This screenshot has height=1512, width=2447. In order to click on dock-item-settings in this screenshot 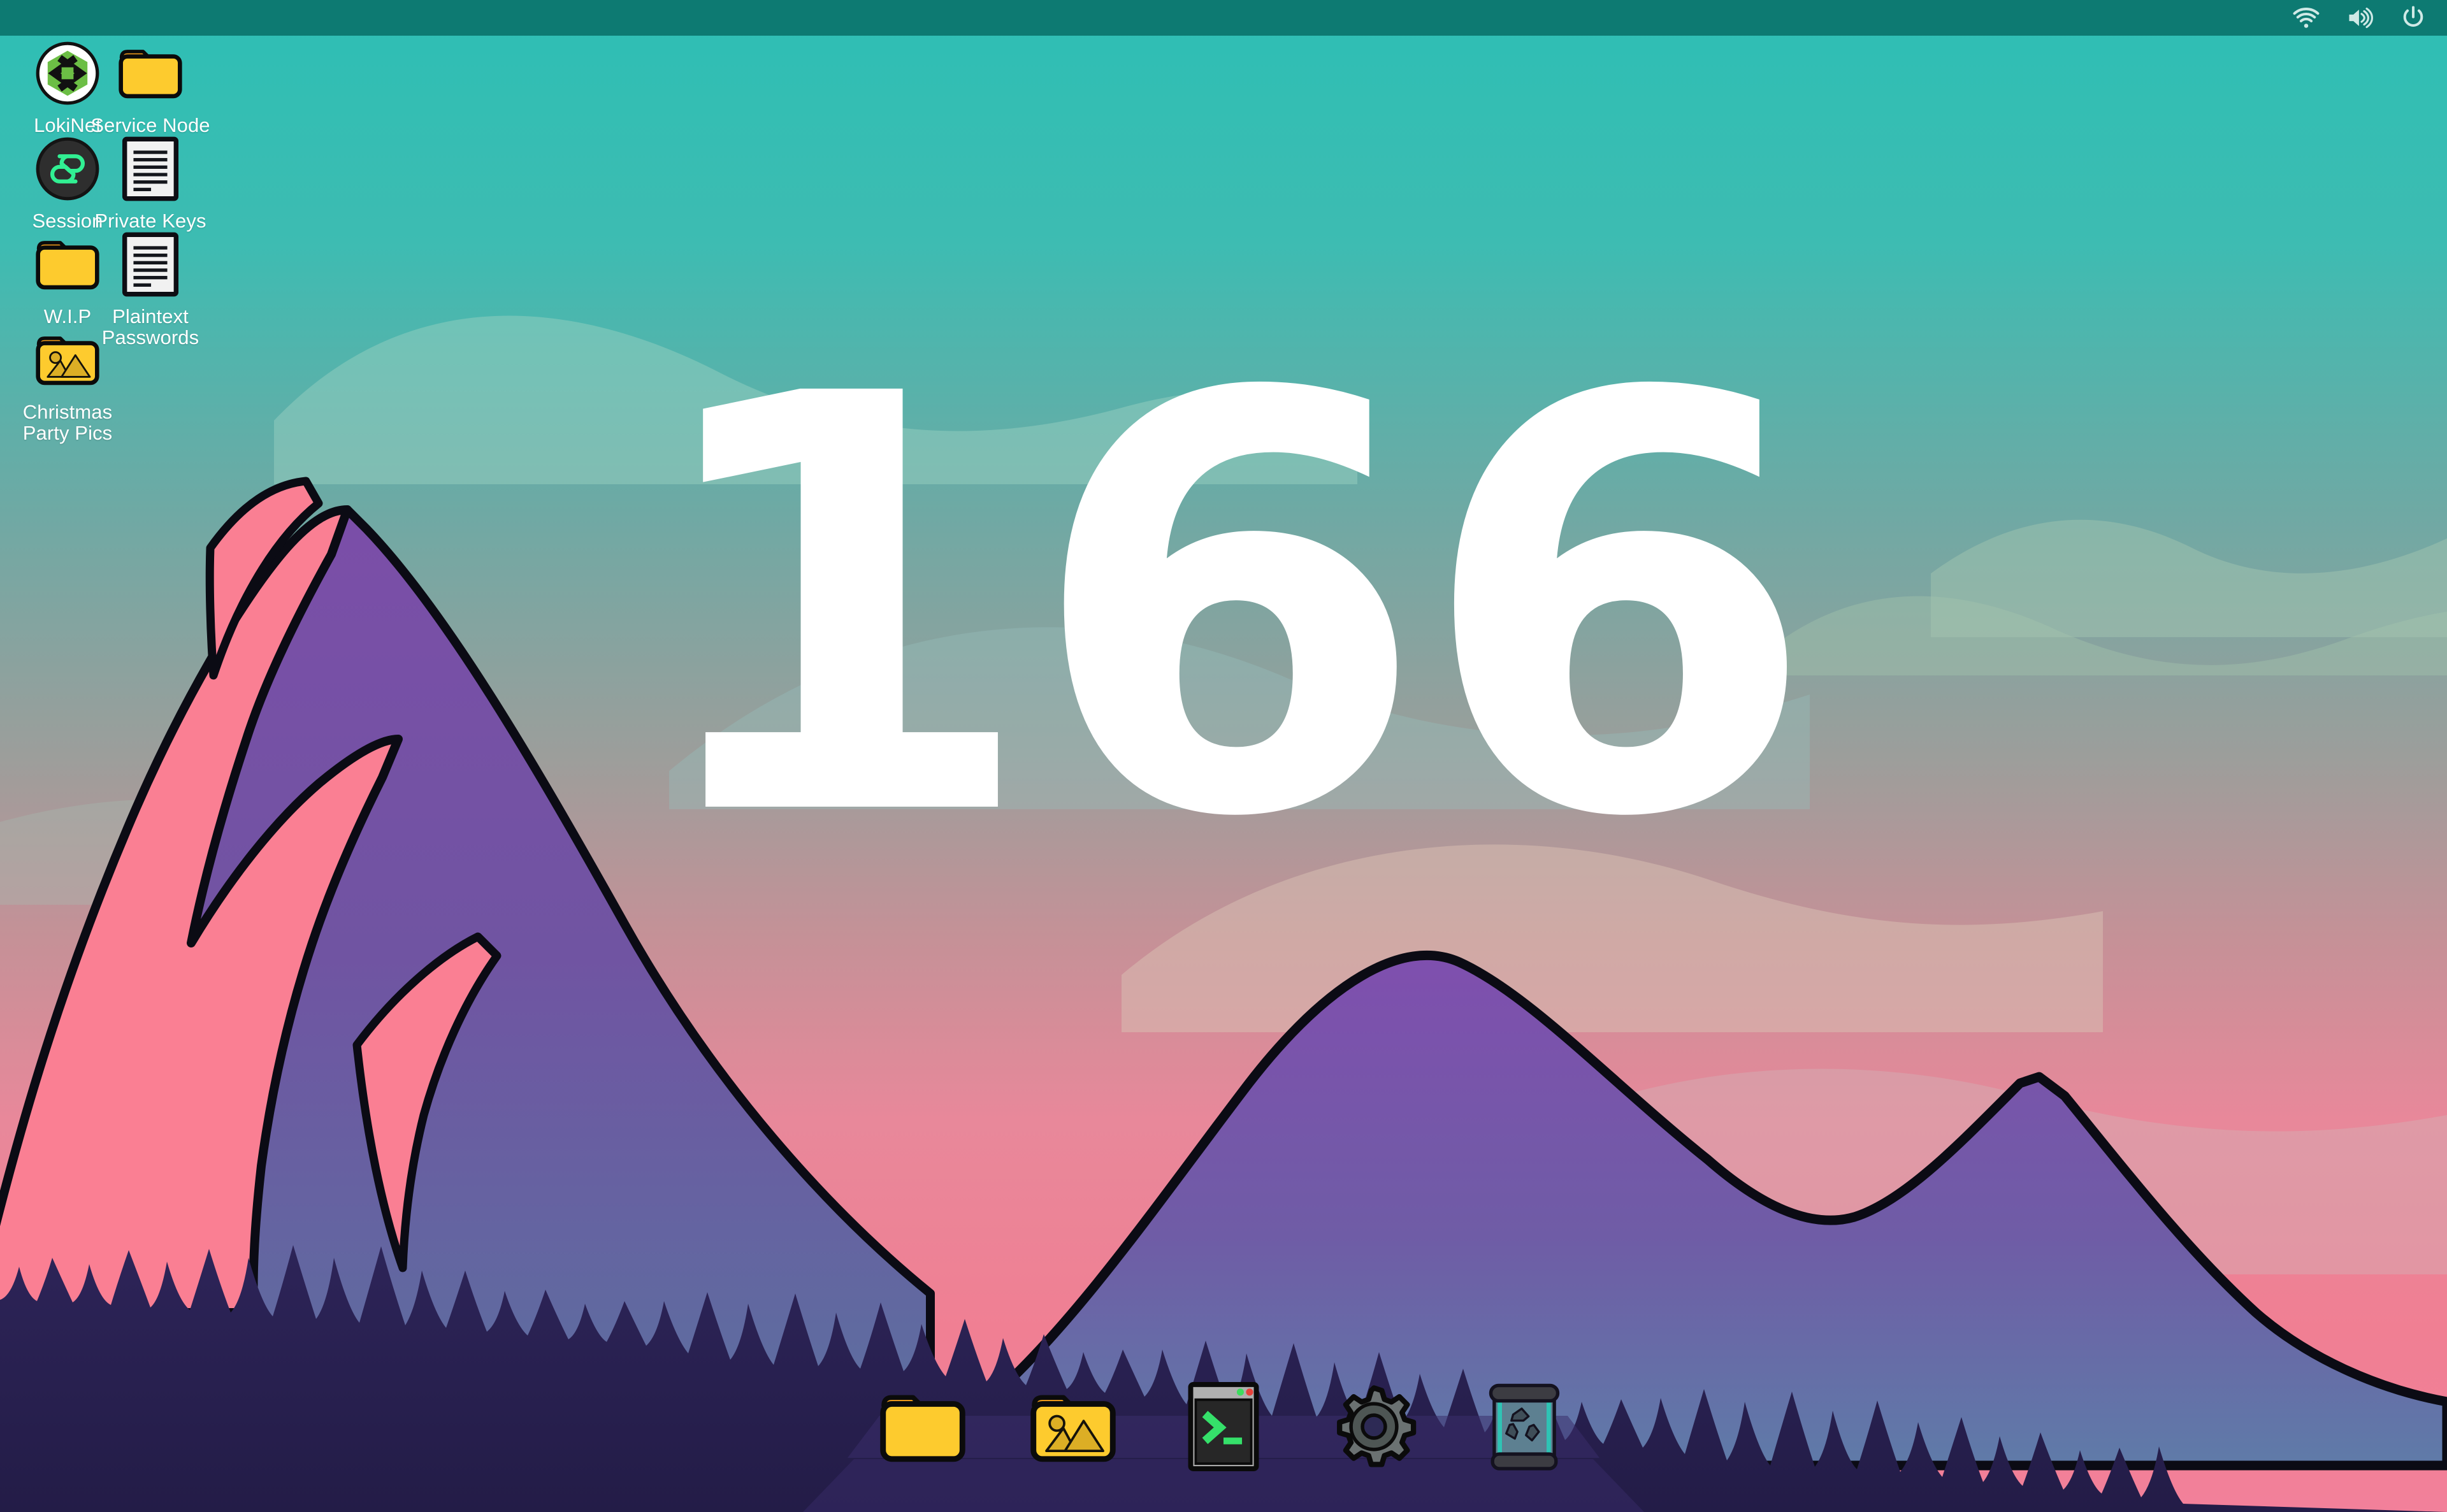, I will do `click(1374, 1426)`.